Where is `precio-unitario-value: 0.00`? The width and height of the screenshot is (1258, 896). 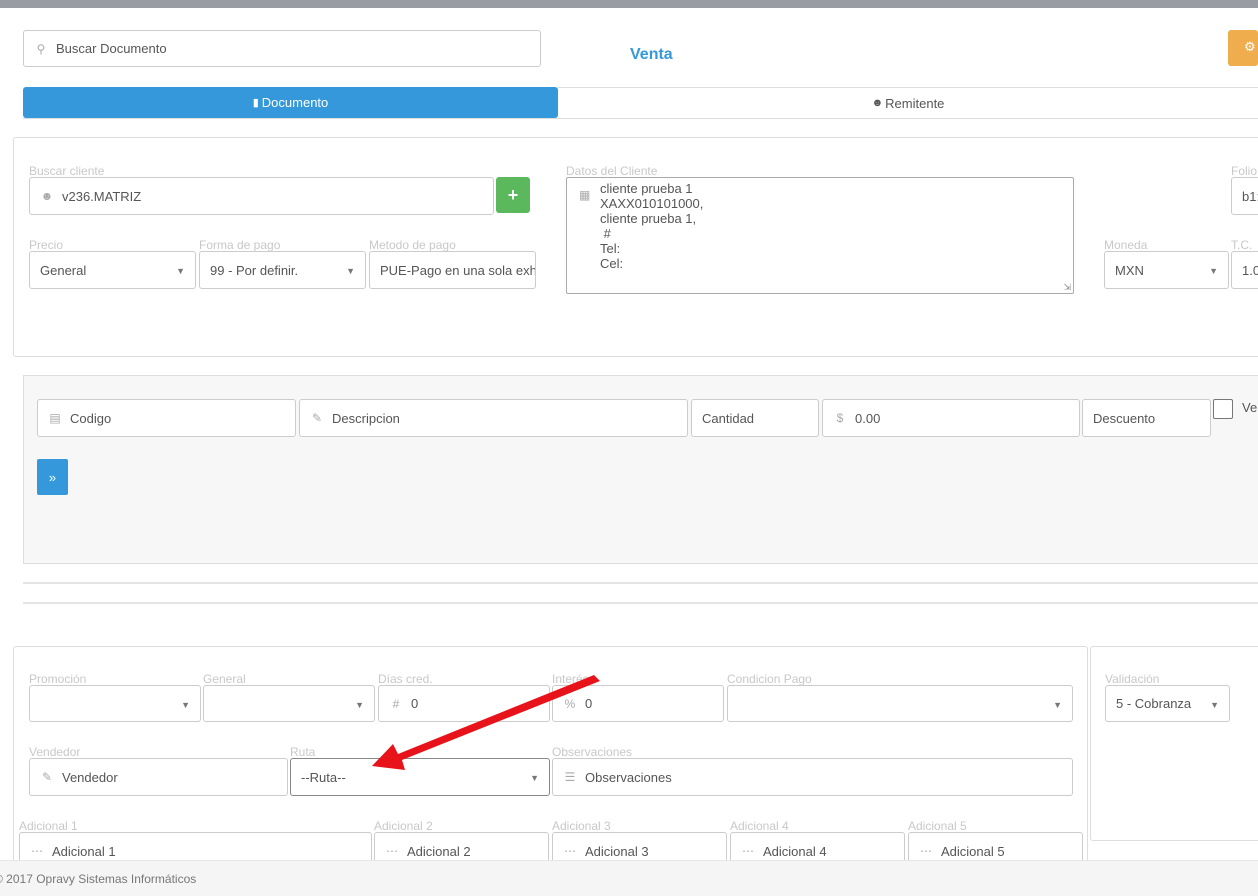 precio-unitario-value: 0.00 is located at coordinates (868, 418).